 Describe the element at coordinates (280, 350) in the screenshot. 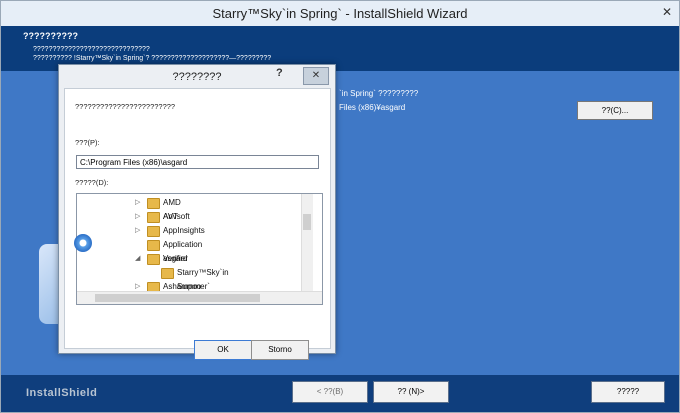

I see `storno-button: Storno` at that location.